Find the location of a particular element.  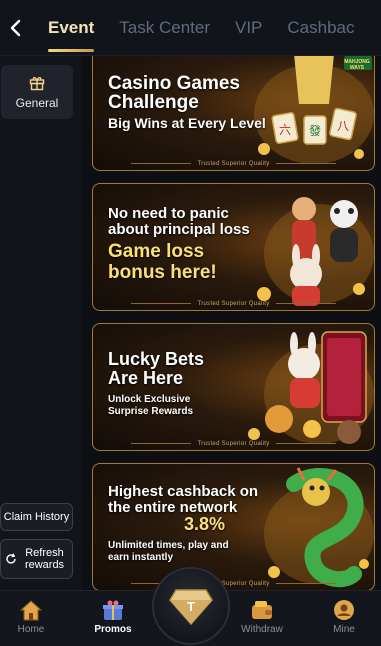

mascots-image is located at coordinates (315, 251).